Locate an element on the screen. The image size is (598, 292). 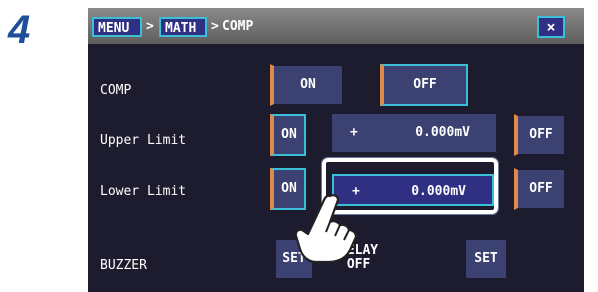
breadcrumb-comp: COMP is located at coordinates (238, 26).